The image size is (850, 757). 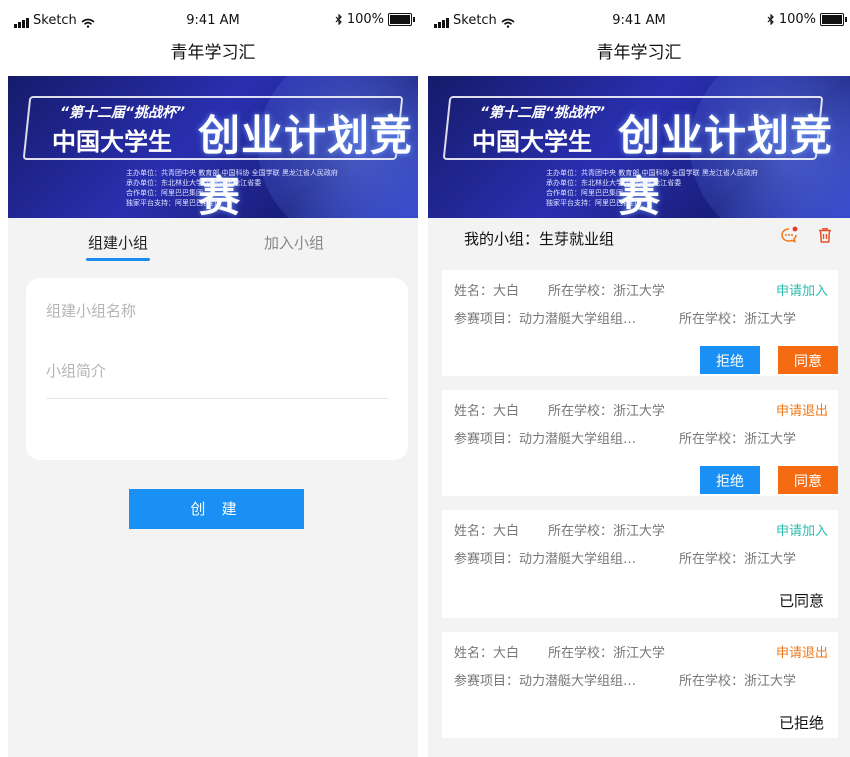 I want to click on trash-icon, so click(x=825, y=235).